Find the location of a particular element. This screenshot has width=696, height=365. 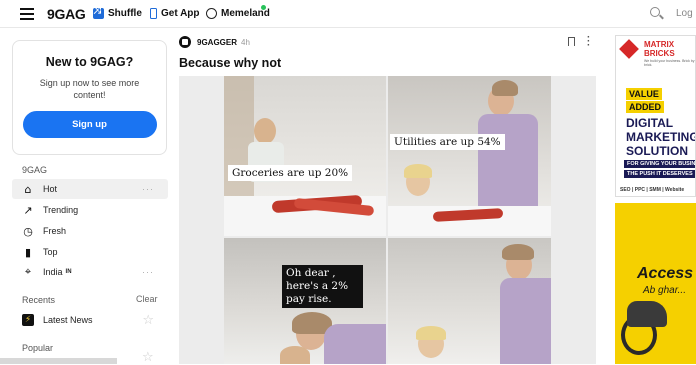

search-icon is located at coordinates (655, 12).